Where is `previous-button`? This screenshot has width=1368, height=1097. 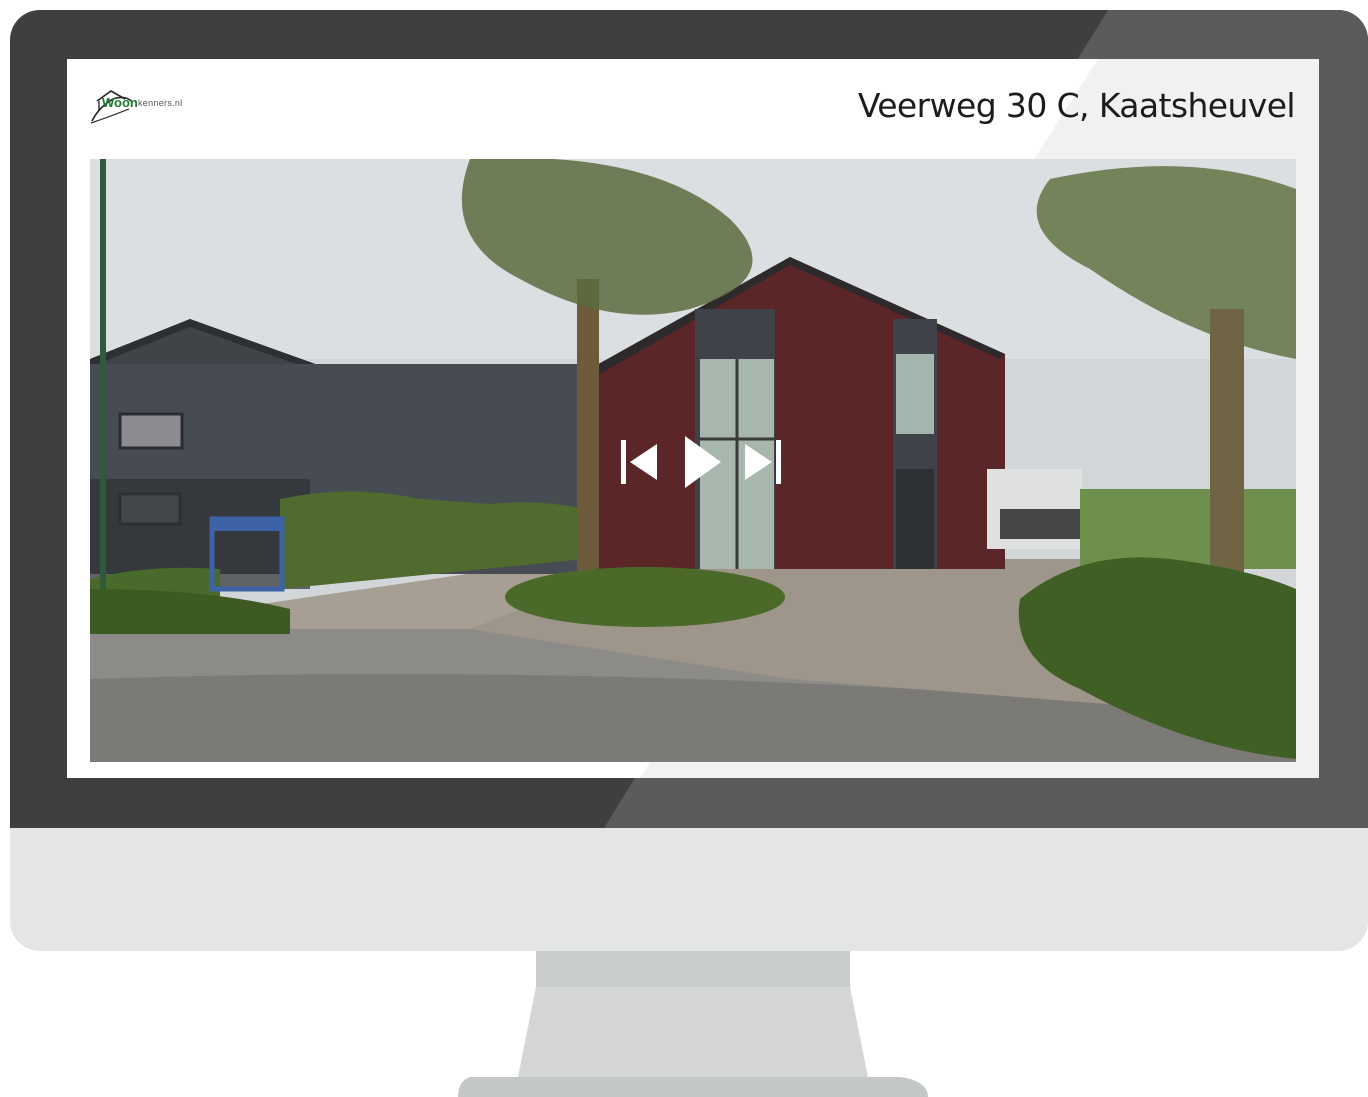
previous-button is located at coordinates (639, 462).